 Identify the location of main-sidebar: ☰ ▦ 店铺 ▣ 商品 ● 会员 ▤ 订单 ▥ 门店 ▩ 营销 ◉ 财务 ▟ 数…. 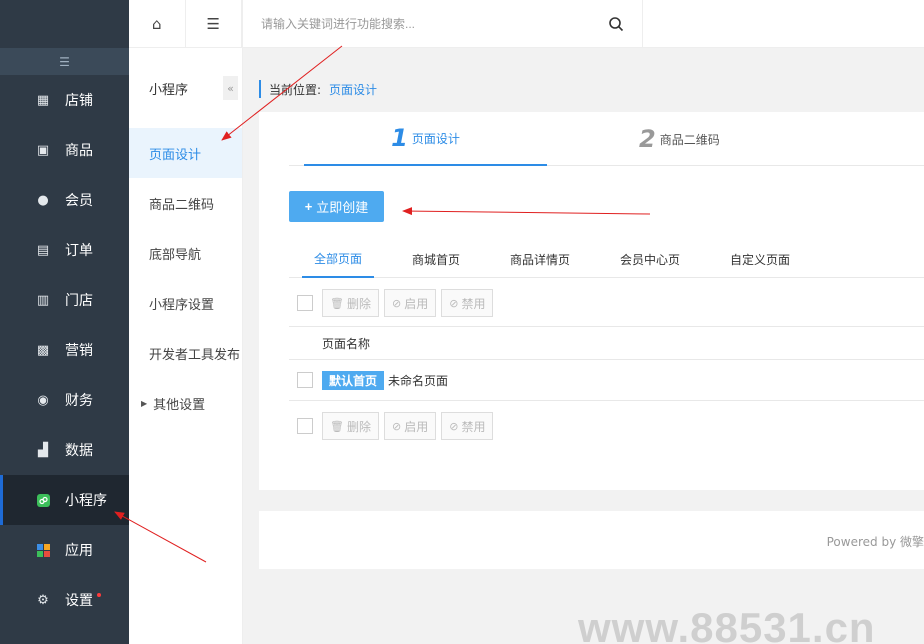
(64, 322).